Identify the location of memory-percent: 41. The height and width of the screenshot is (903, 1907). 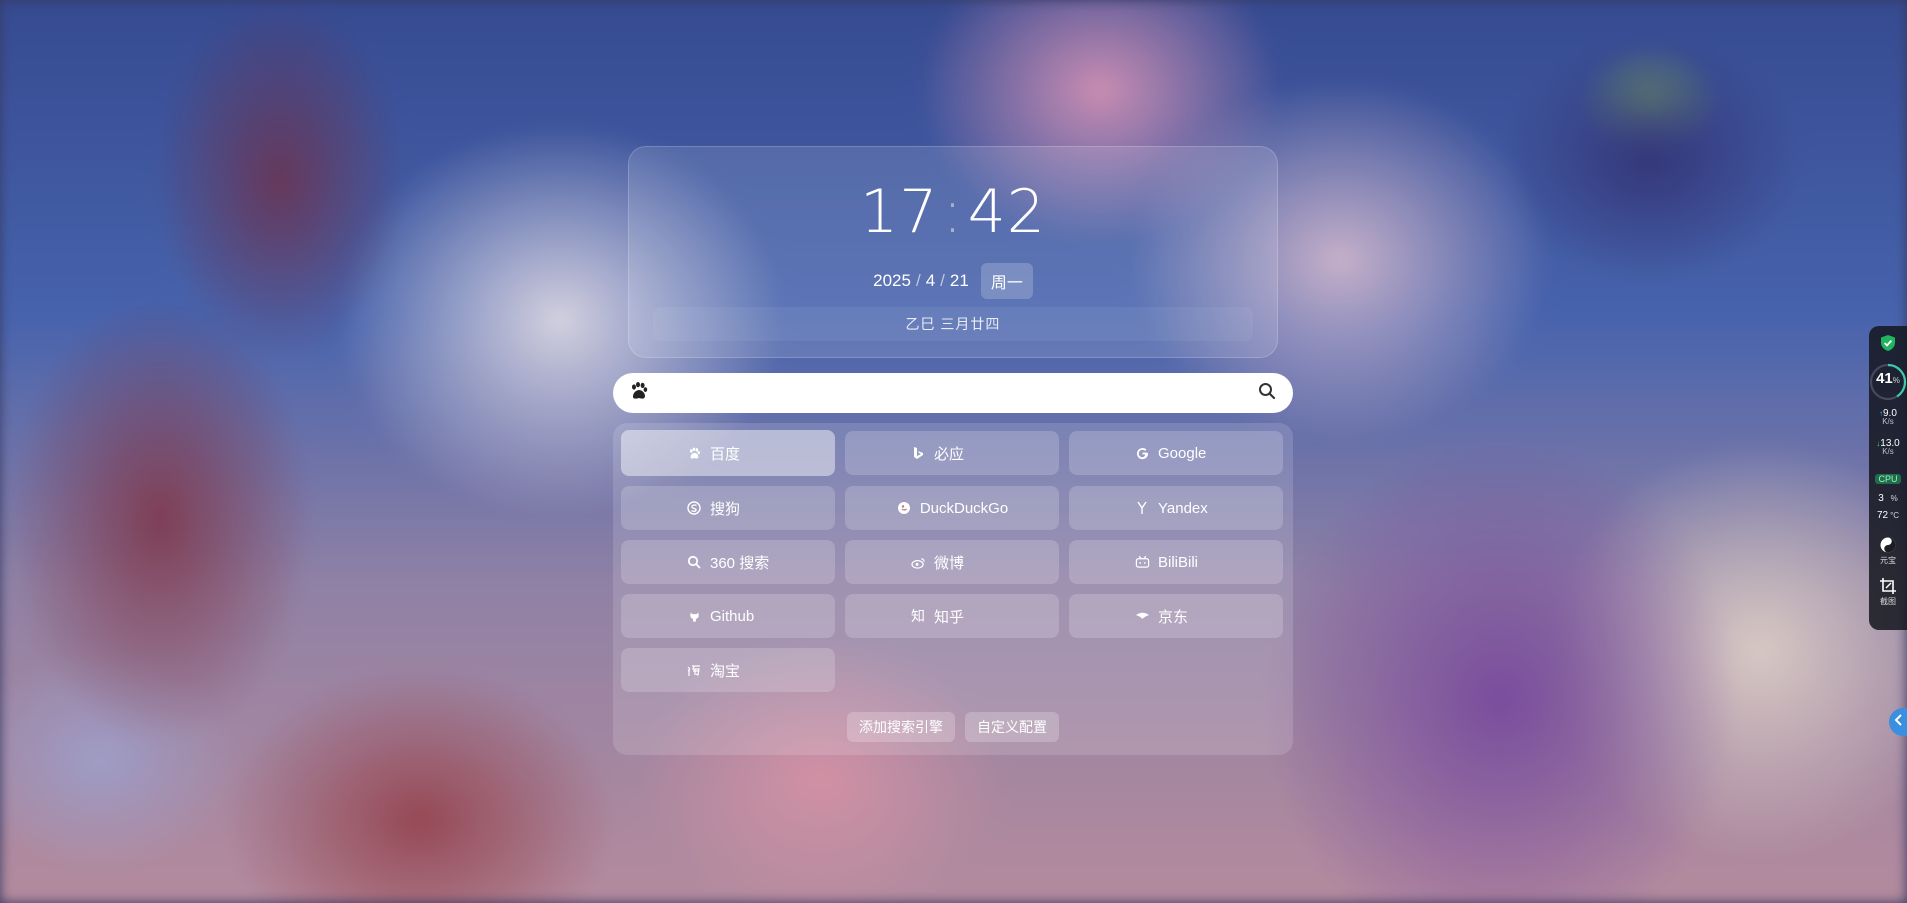
(1884, 378).